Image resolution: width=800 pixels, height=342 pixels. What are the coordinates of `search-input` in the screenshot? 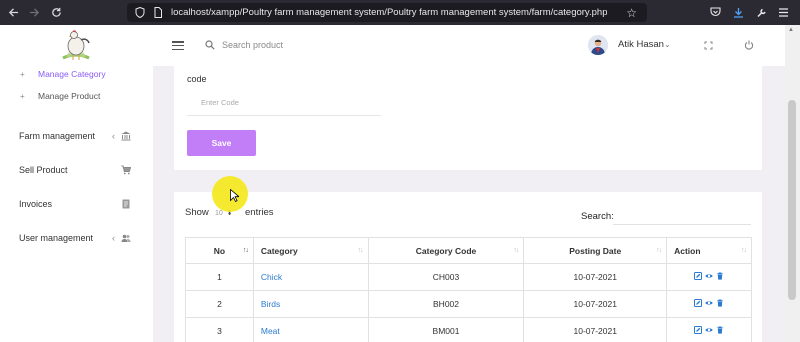 It's located at (312, 45).